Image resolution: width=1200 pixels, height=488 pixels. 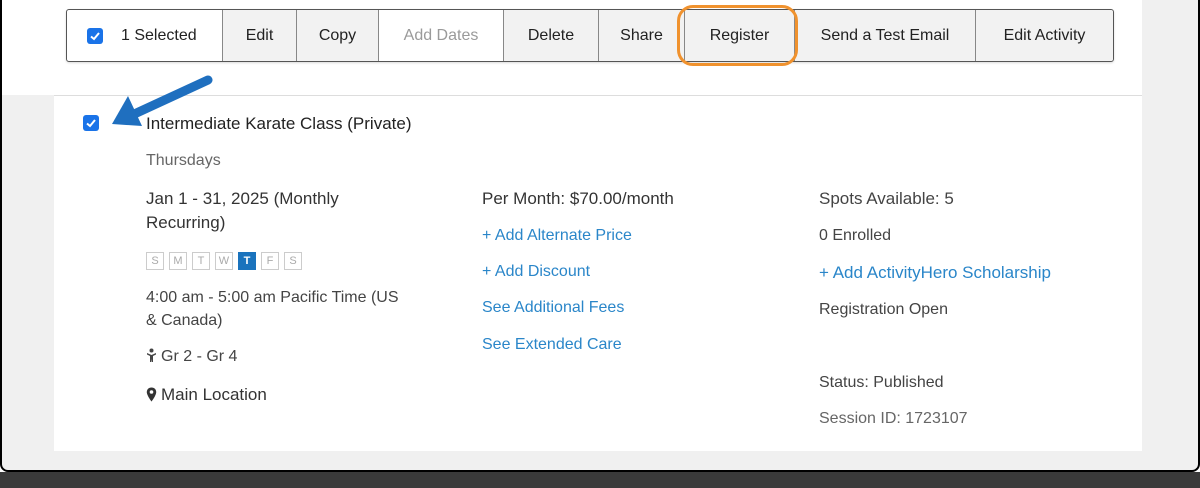 I want to click on price: Per Month: $70.00/month, so click(x=578, y=198).